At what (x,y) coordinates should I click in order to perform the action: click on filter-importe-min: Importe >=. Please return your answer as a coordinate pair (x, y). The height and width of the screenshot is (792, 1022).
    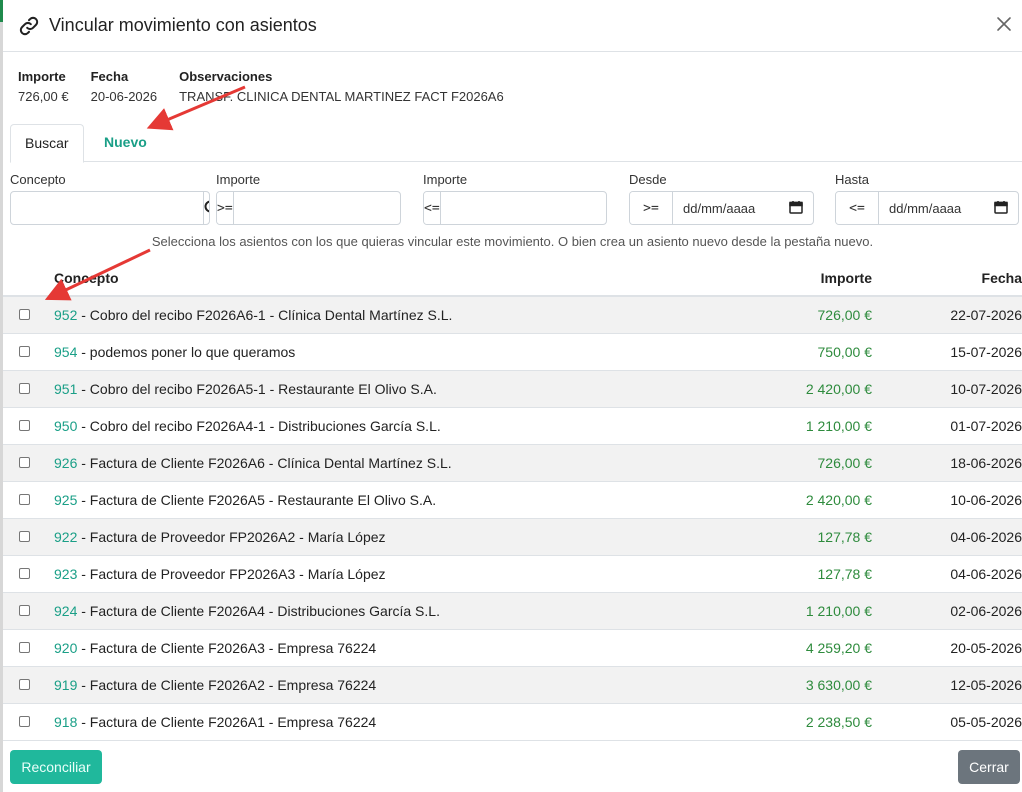
    Looking at the image, I should click on (308, 198).